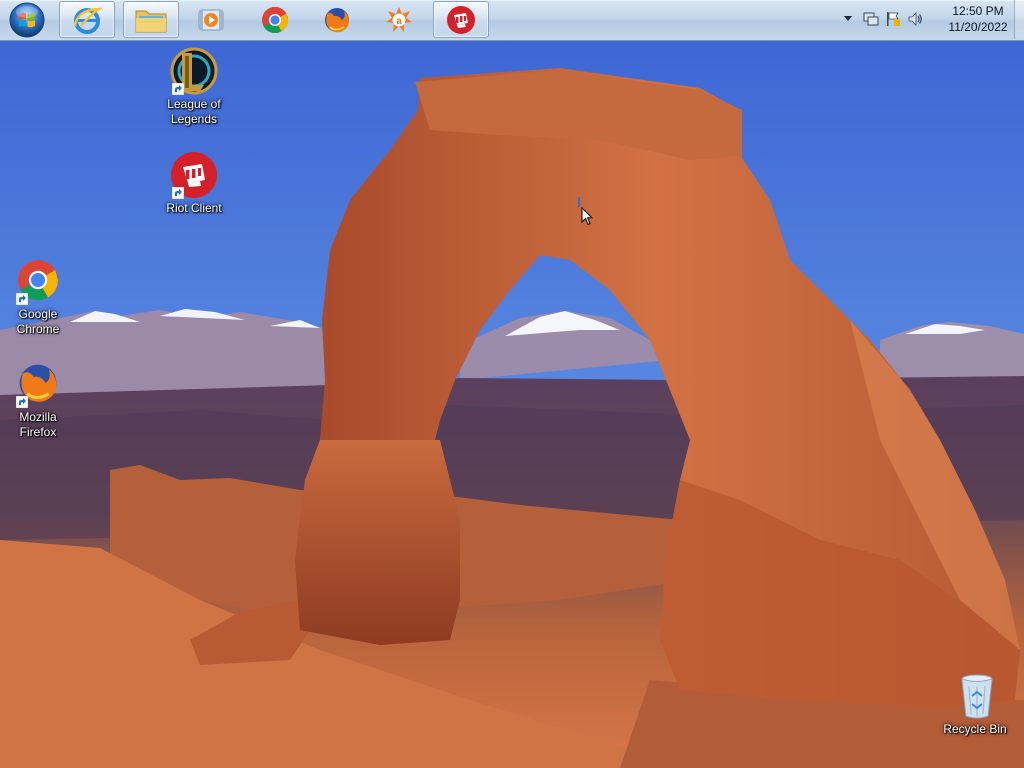 The image size is (1024, 768). Describe the element at coordinates (194, 183) in the screenshot. I see `desktop-icon-riot-client: Riot Client` at that location.